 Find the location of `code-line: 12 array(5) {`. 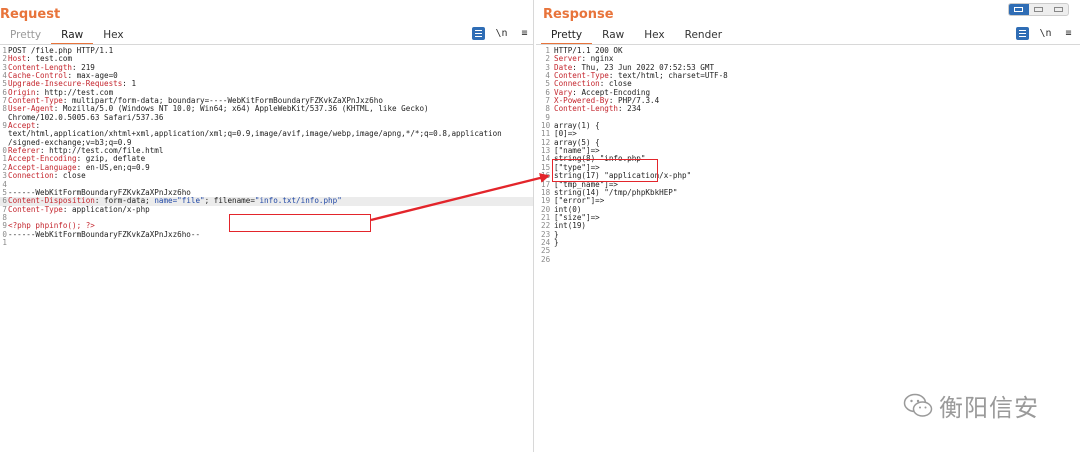

code-line: 12 array(5) { is located at coordinates (810, 143).